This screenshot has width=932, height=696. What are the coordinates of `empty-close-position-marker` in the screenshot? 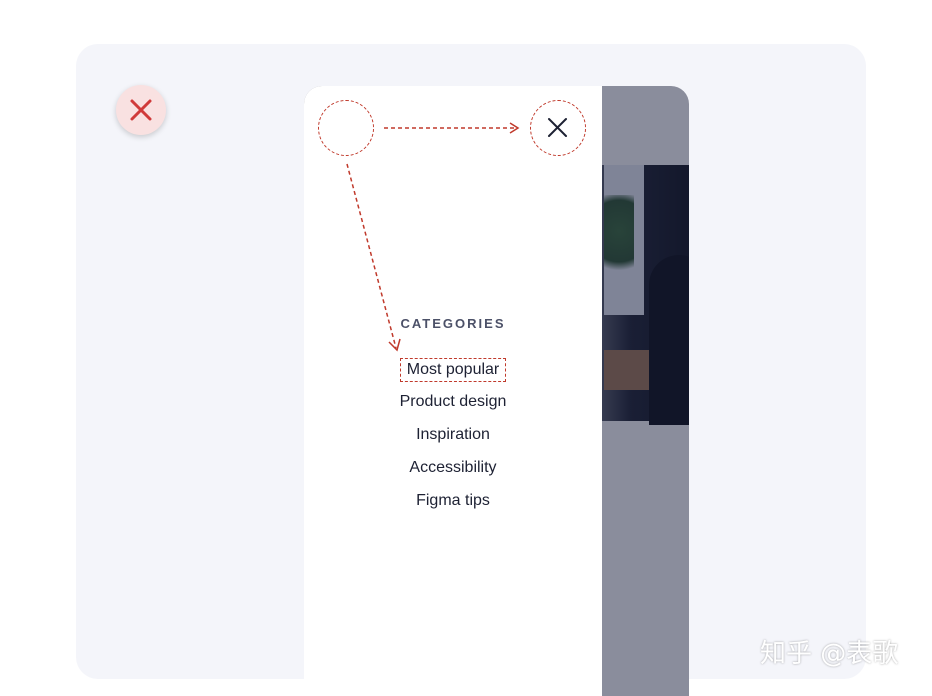 It's located at (346, 128).